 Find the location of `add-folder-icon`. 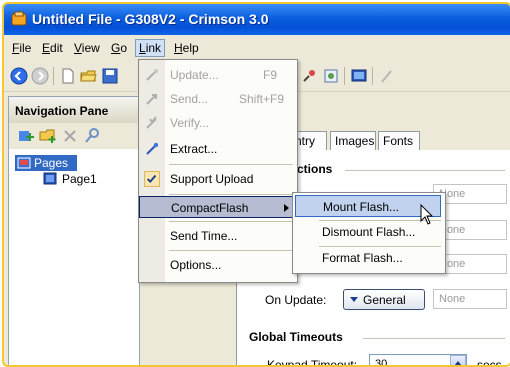

add-folder-icon is located at coordinates (48, 136).